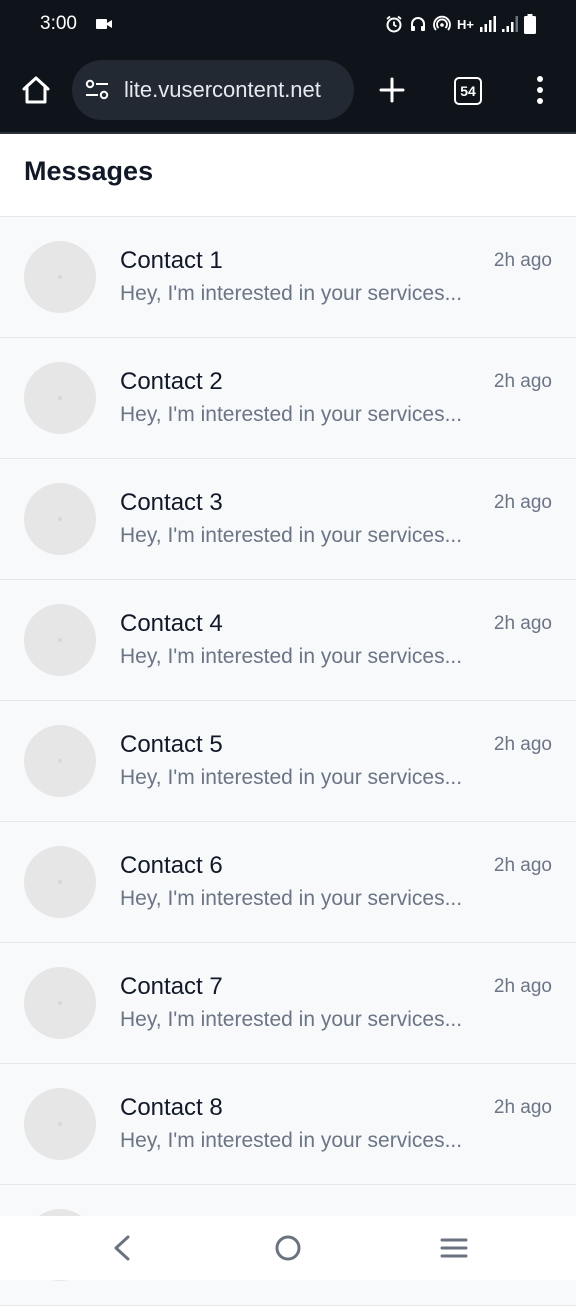  I want to click on page-header: Messages, so click(288, 175).